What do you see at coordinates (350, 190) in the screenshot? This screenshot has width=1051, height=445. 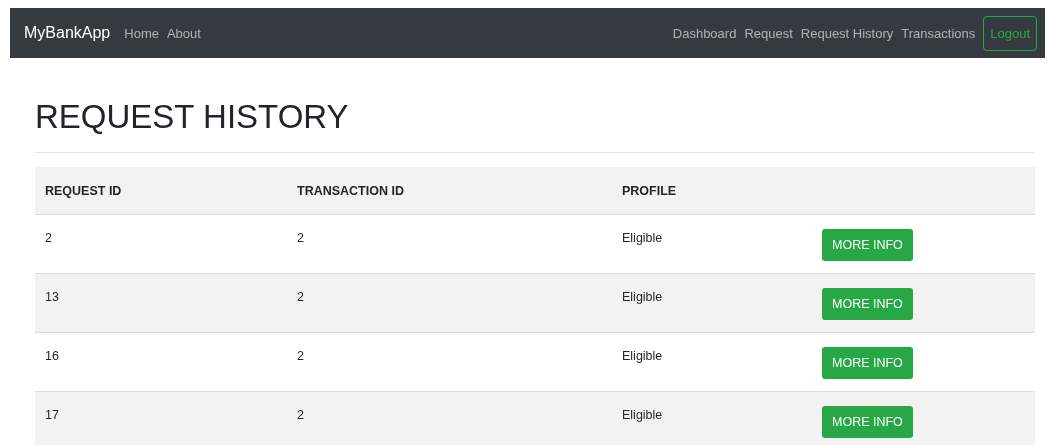 I see `column-header: TRANSACTION ID` at bounding box center [350, 190].